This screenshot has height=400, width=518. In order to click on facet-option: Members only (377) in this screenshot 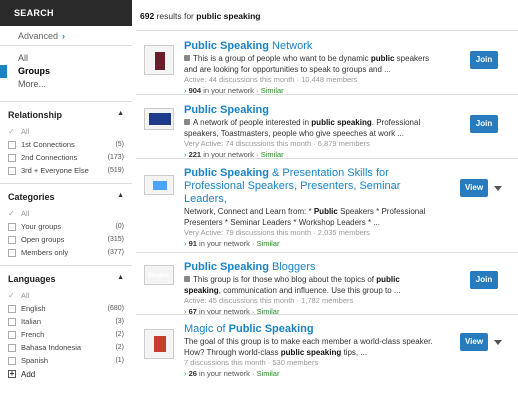, I will do `click(66, 252)`.